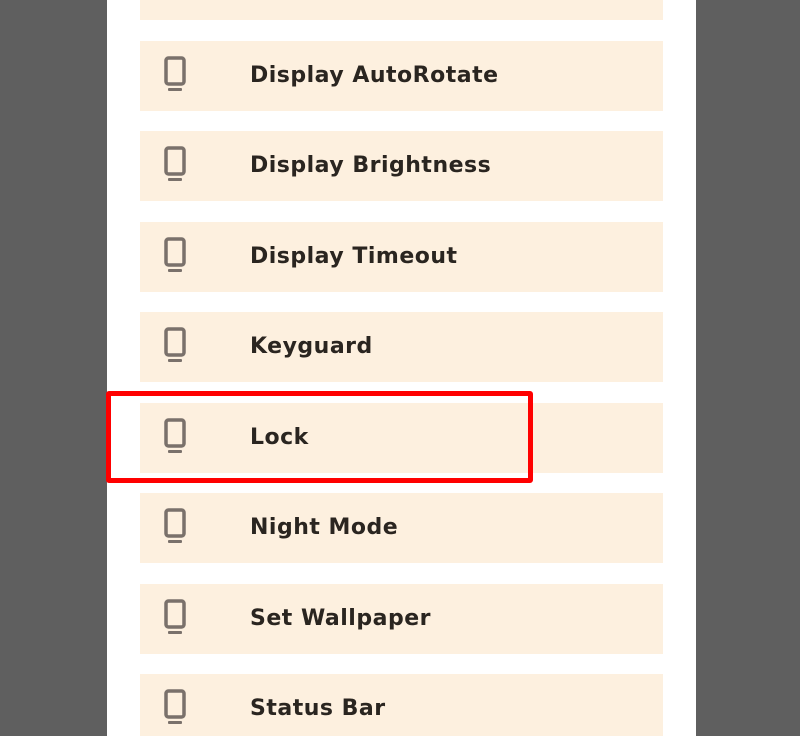 The image size is (800, 736). Describe the element at coordinates (374, 75) in the screenshot. I see `list-item-label: Display AutoRotate` at that location.